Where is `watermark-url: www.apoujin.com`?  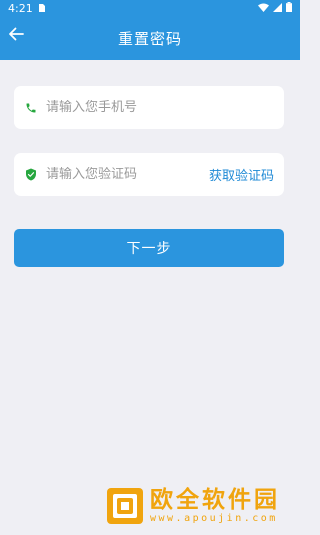 watermark-url: www.apoujin.com is located at coordinates (214, 518).